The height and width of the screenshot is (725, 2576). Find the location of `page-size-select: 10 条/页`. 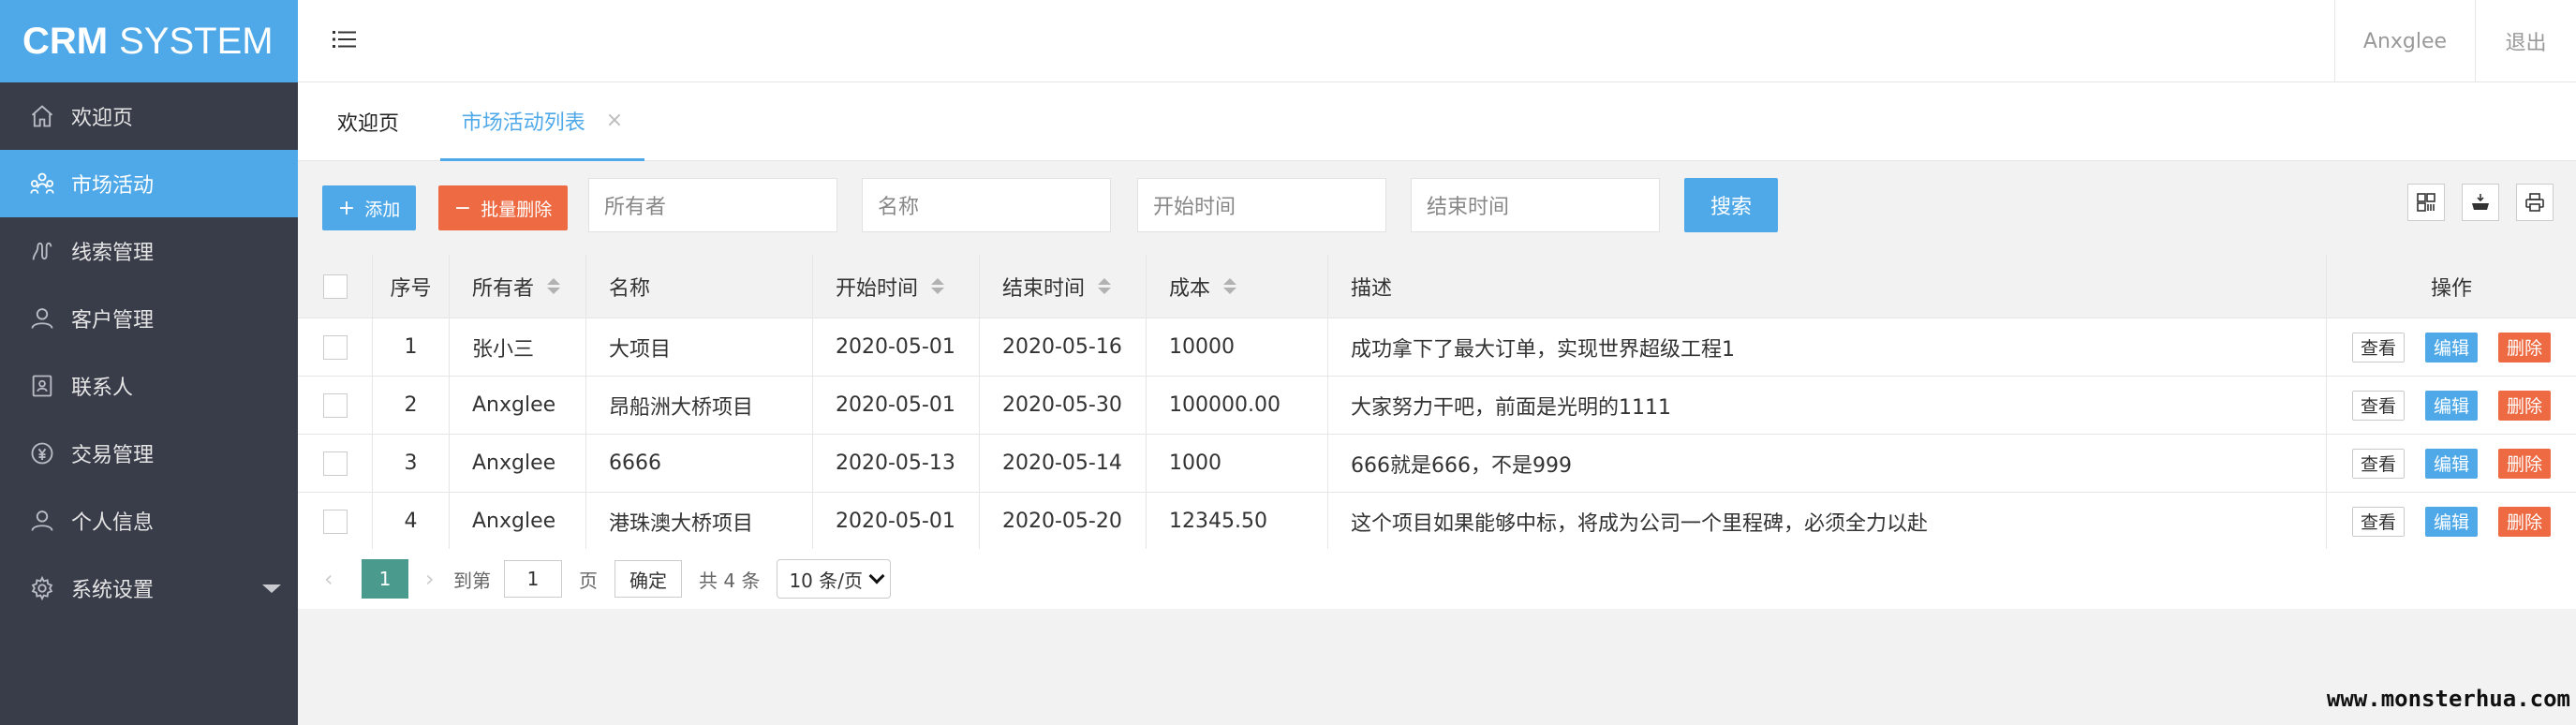

page-size-select: 10 条/页 is located at coordinates (835, 579).